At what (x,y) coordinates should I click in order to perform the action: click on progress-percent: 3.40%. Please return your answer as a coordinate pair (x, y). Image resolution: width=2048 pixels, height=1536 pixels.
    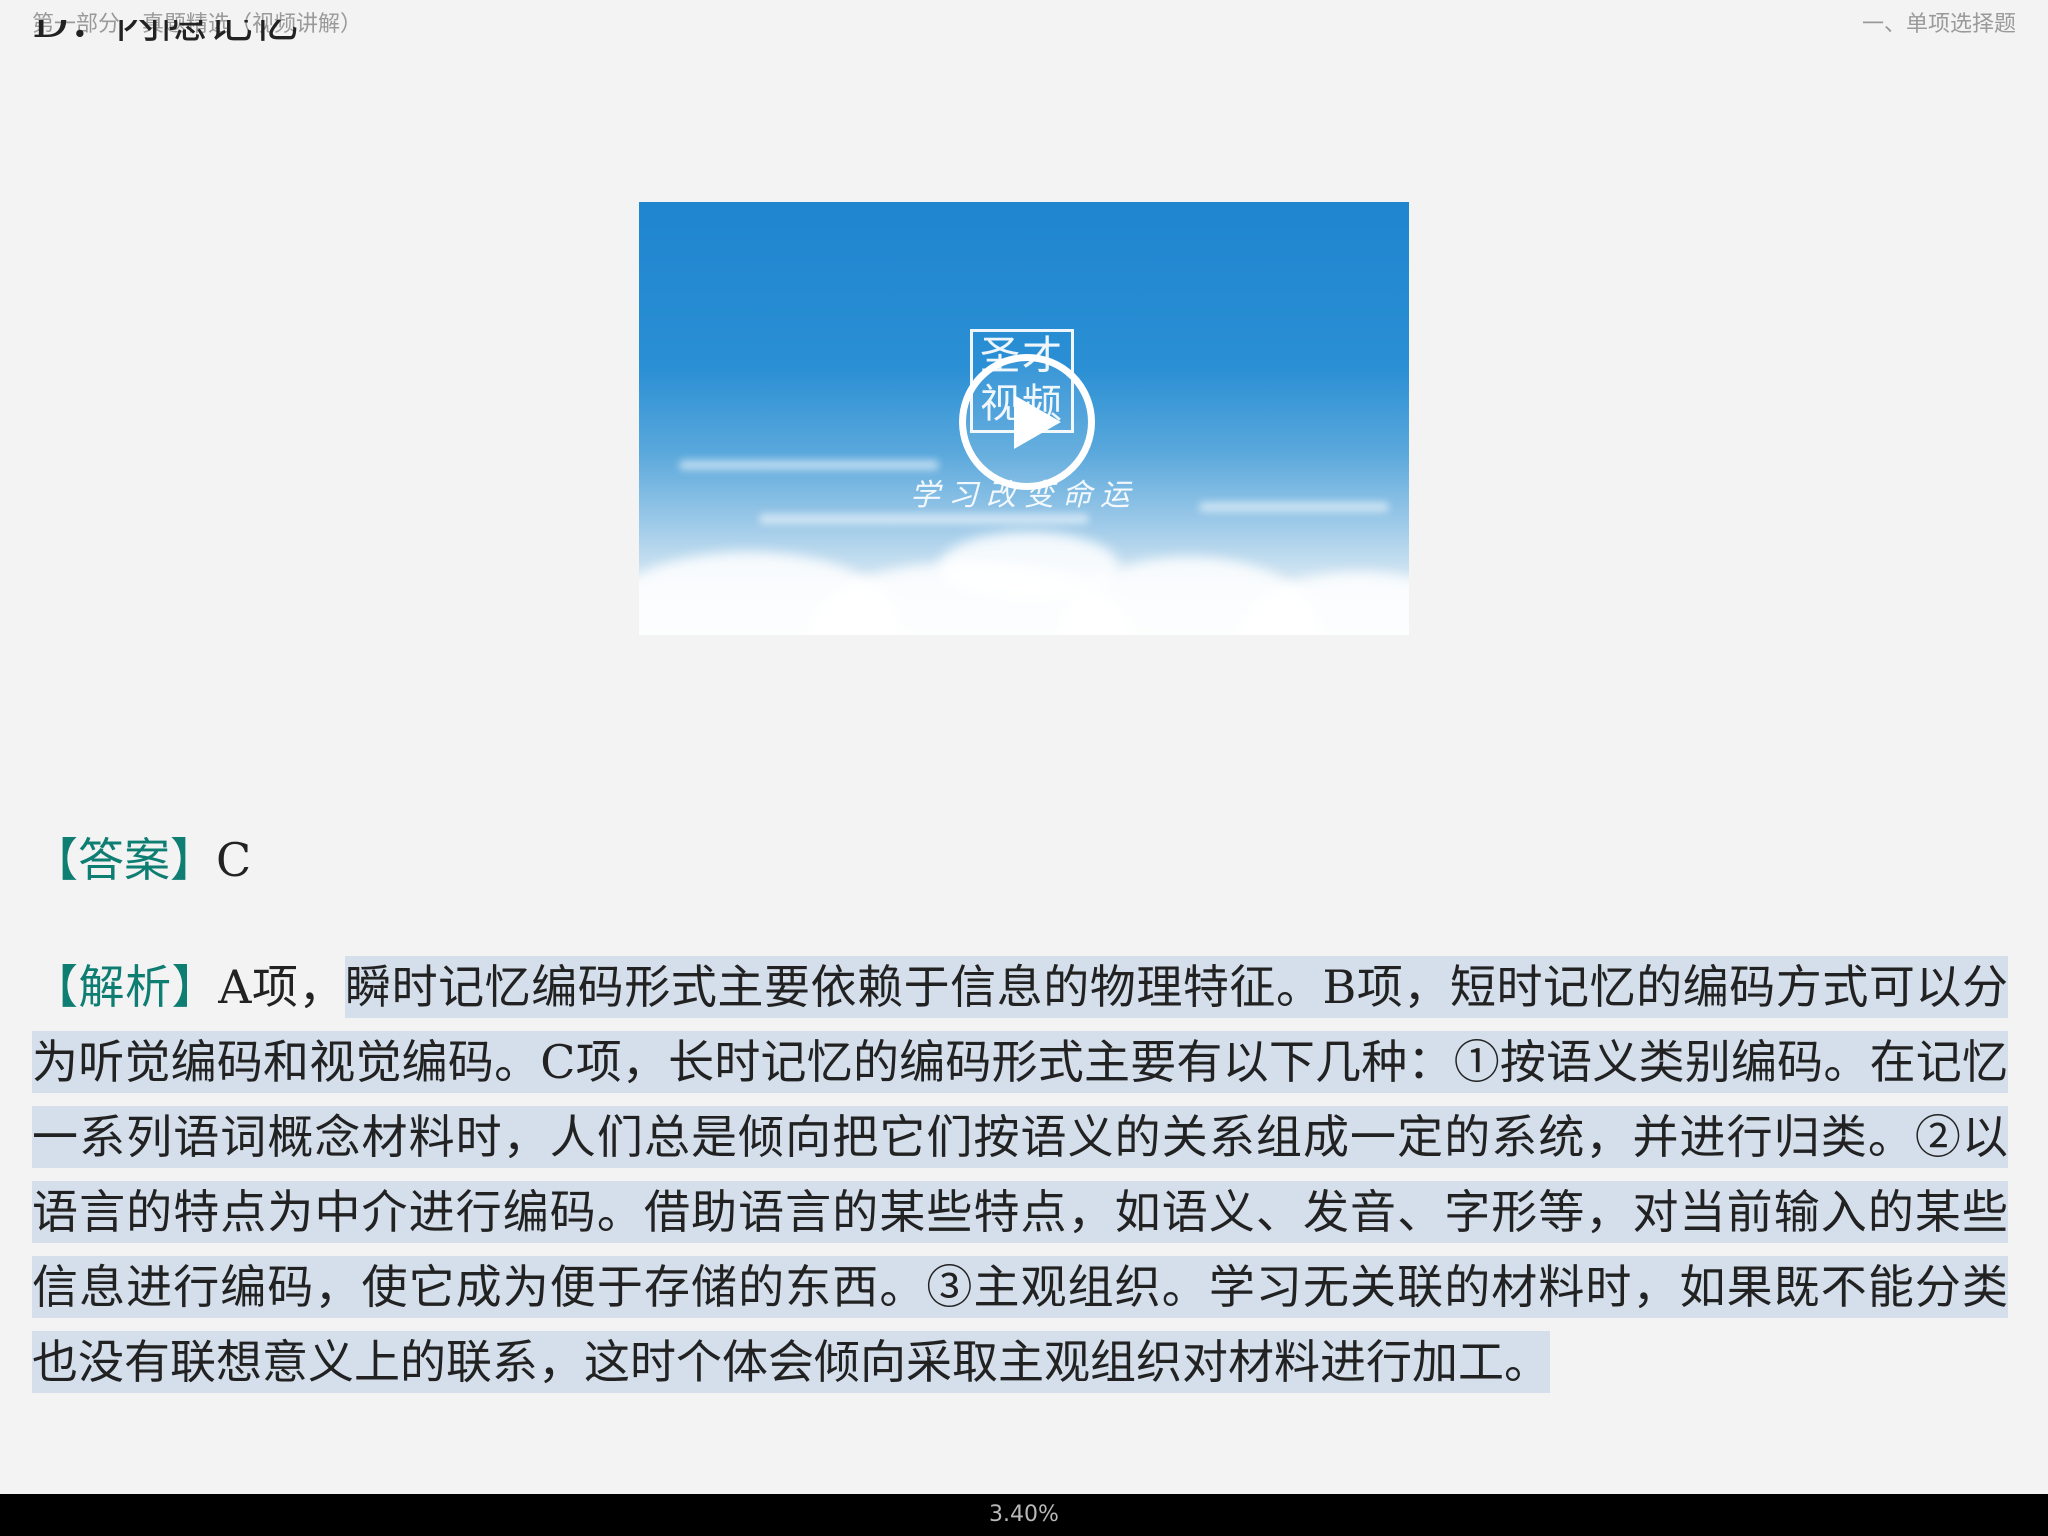
    Looking at the image, I should click on (1024, 1514).